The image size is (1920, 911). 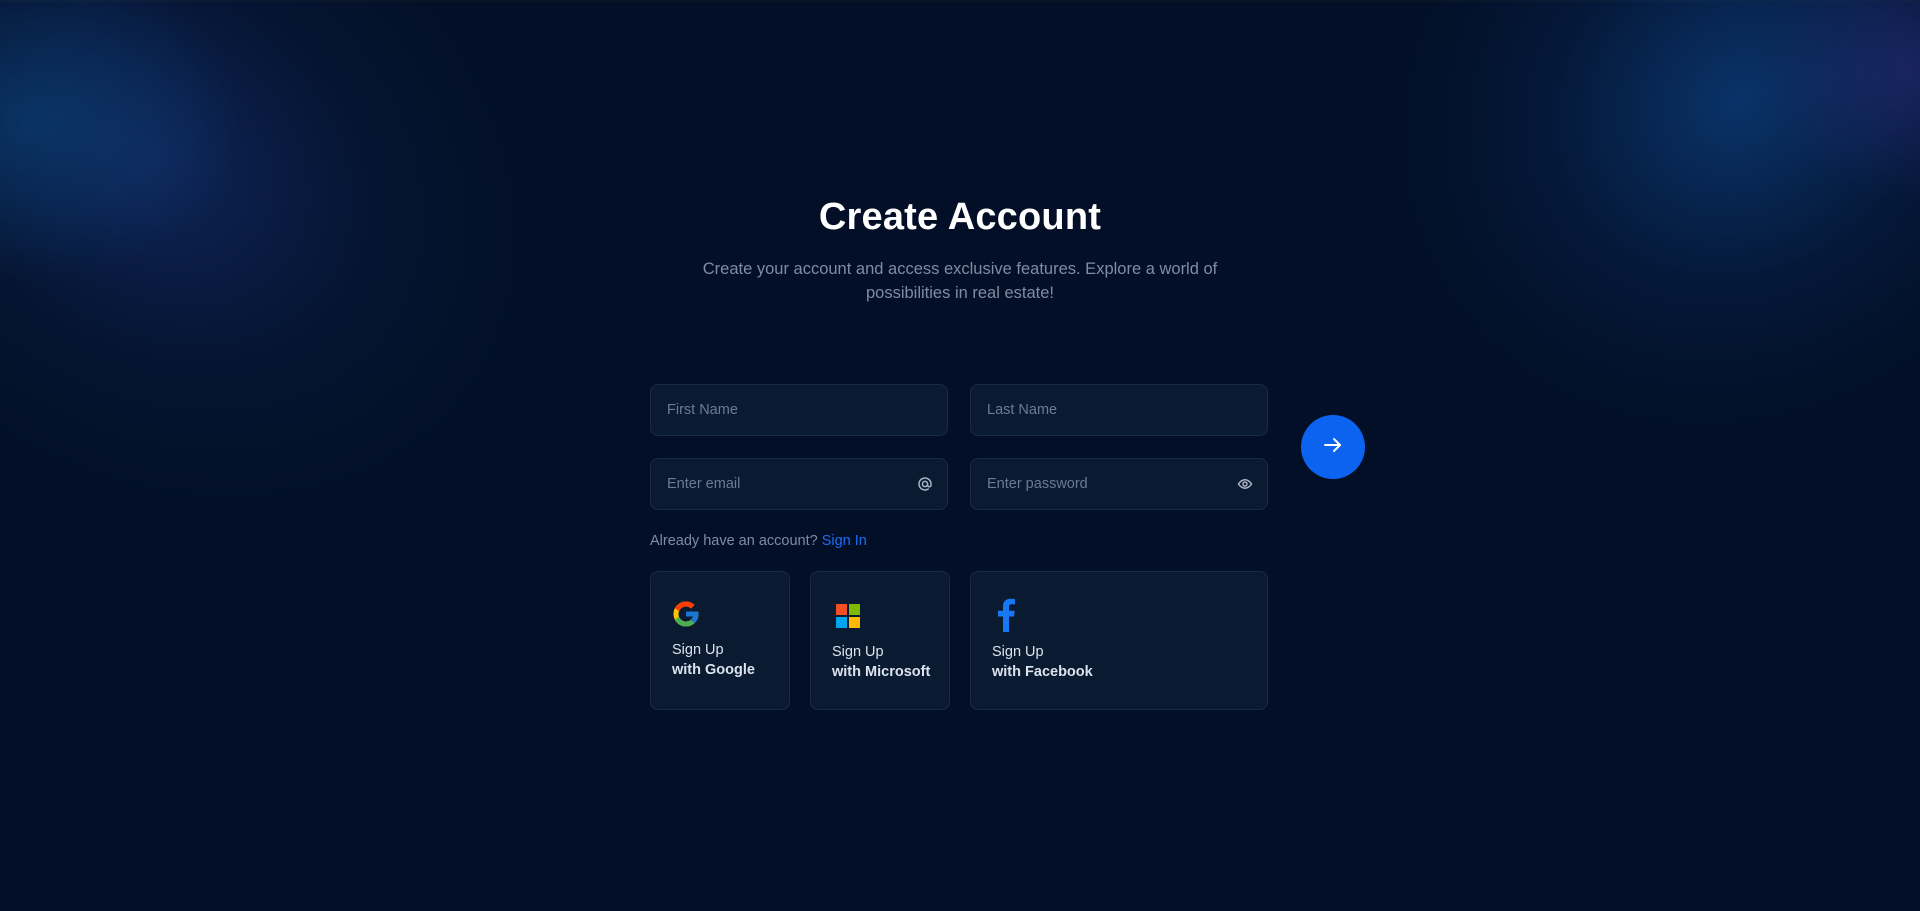 I want to click on page-title: Create Account, so click(x=960, y=217).